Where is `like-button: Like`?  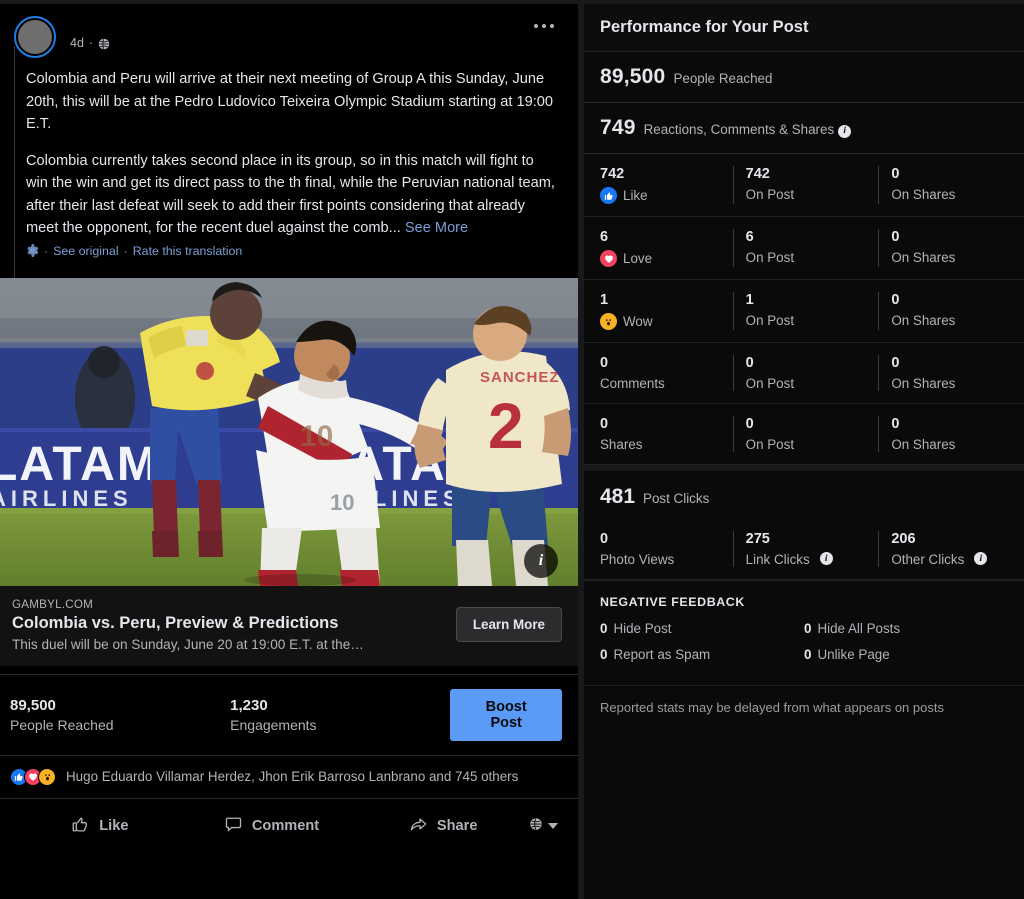 like-button: Like is located at coordinates (100, 826).